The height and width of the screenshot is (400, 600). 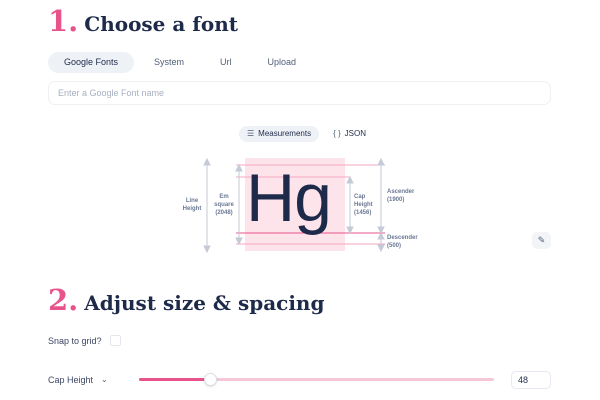 I want to click on snap-to-grid-label: Snap to grid?, so click(x=75, y=340).